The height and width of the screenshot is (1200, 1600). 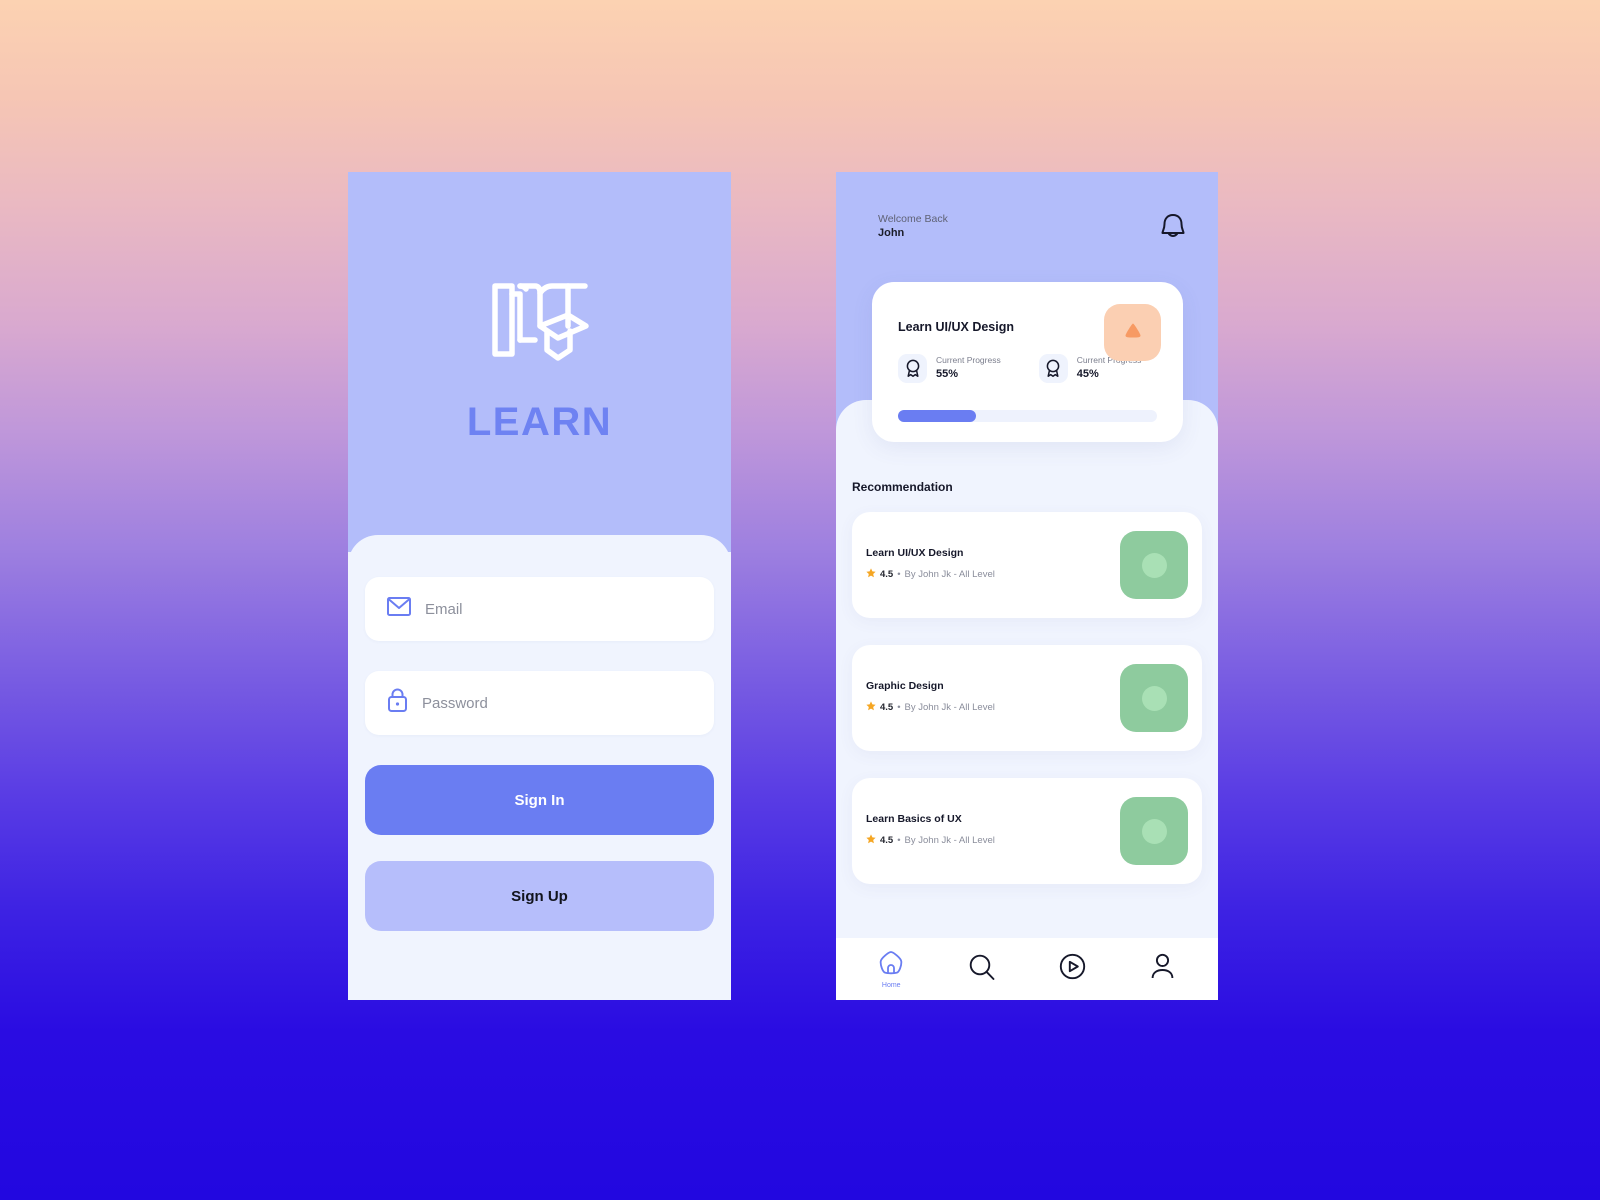 What do you see at coordinates (397, 703) in the screenshot?
I see `lock-icon` at bounding box center [397, 703].